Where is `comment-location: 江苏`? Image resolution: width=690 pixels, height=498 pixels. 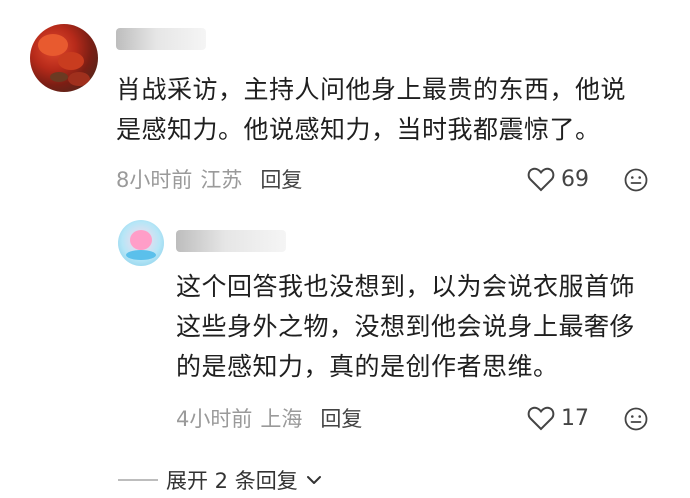 comment-location: 江苏 is located at coordinates (221, 180).